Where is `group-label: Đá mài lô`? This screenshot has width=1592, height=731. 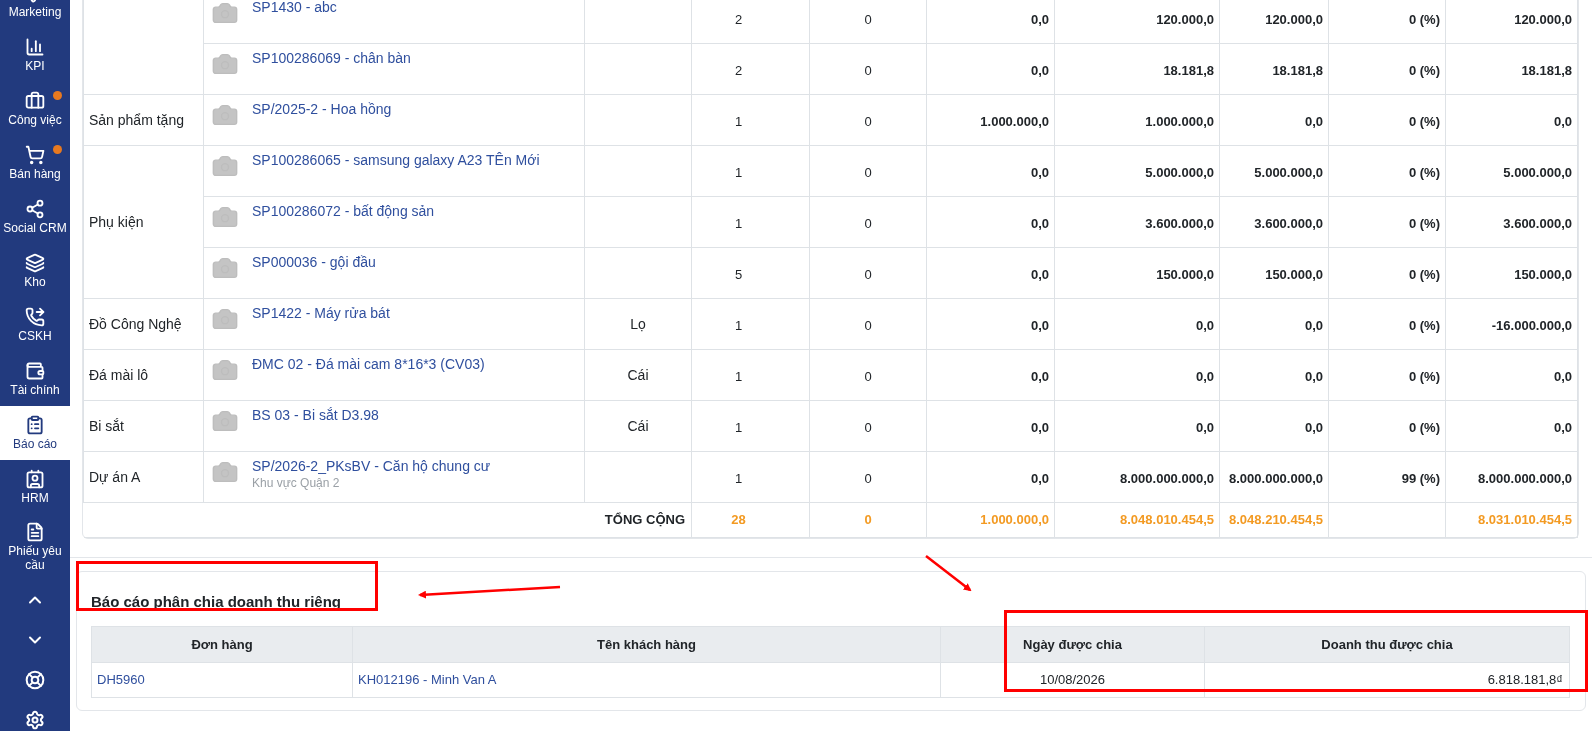 group-label: Đá mài lô is located at coordinates (119, 374).